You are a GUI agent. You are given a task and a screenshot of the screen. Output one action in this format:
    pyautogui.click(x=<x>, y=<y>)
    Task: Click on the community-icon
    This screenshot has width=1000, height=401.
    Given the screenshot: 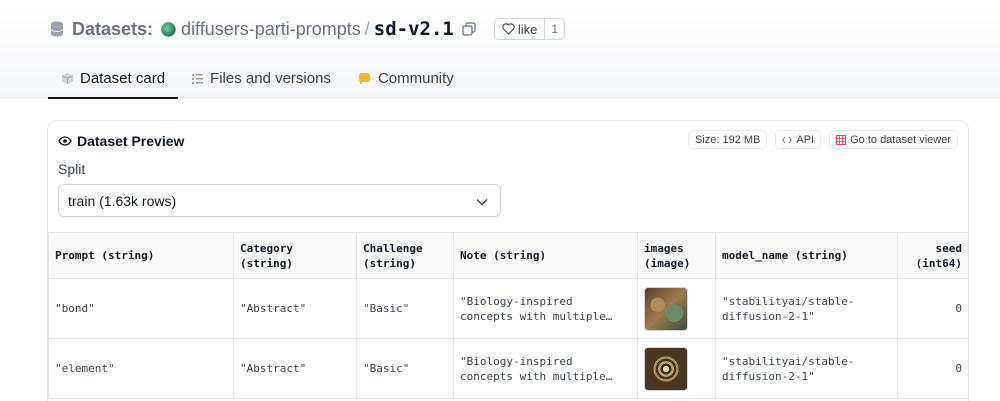 What is the action you would take?
    pyautogui.click(x=364, y=78)
    